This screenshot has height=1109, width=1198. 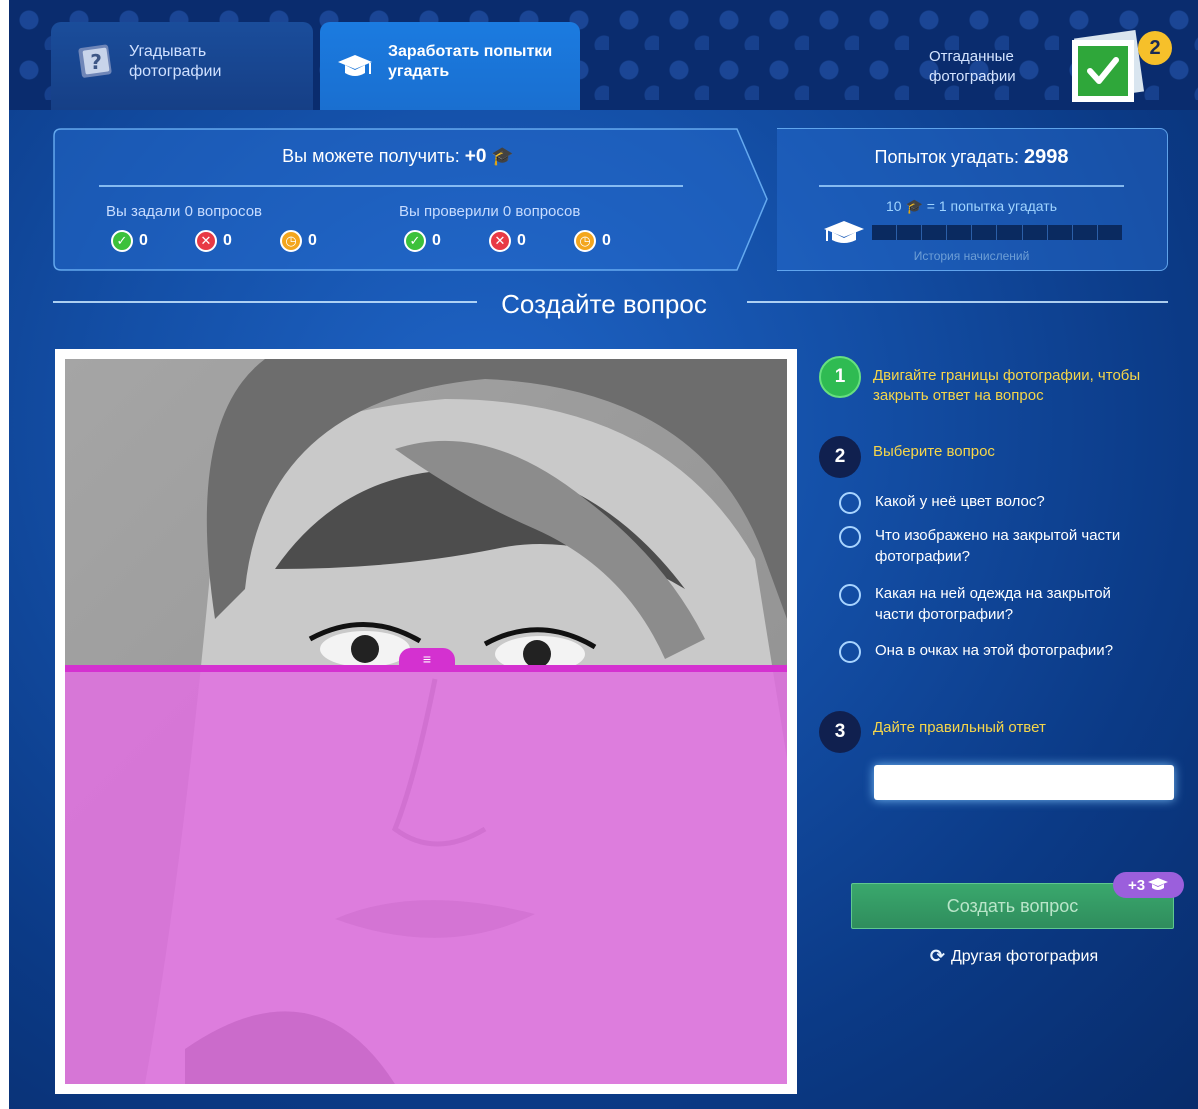 What do you see at coordinates (991, 206) in the screenshot?
I see `rate-rest: = 1 попытка угадать` at bounding box center [991, 206].